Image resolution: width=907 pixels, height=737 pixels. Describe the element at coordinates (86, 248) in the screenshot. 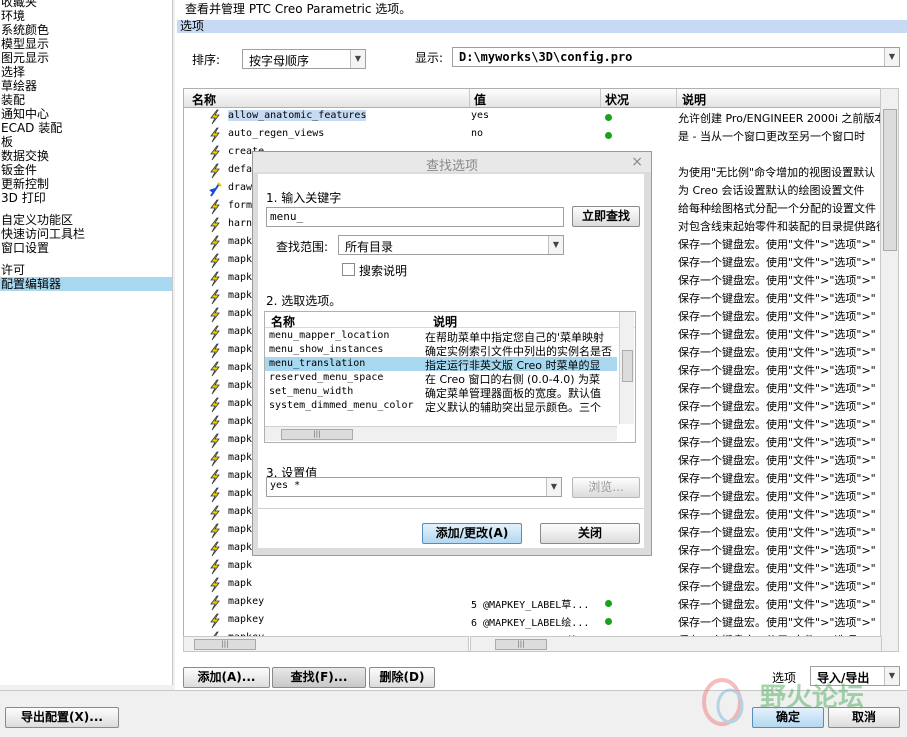

I see `sidebar-item: 窗口设置` at that location.